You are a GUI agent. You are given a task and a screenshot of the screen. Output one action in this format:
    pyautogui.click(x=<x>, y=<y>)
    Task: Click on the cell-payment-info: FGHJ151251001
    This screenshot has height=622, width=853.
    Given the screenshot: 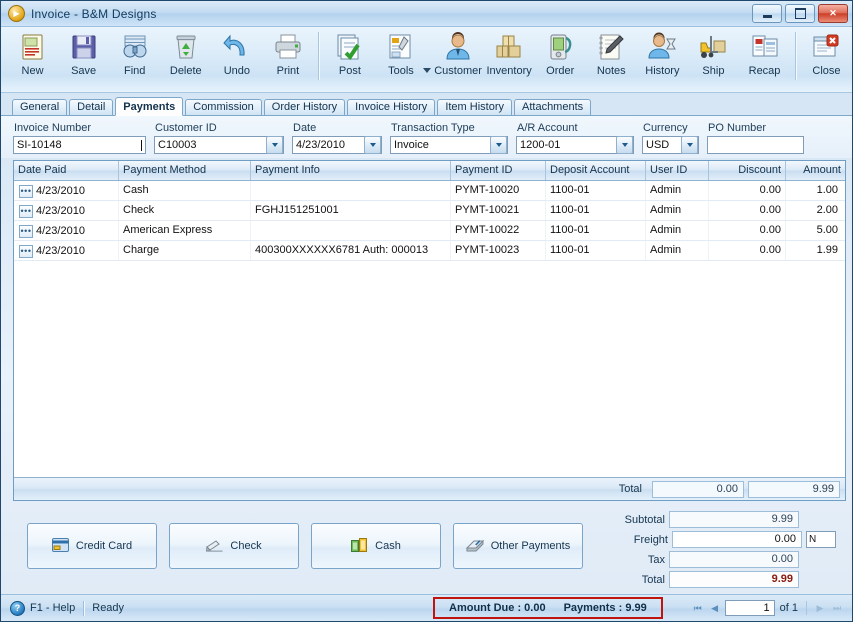 What is the action you would take?
    pyautogui.click(x=351, y=210)
    